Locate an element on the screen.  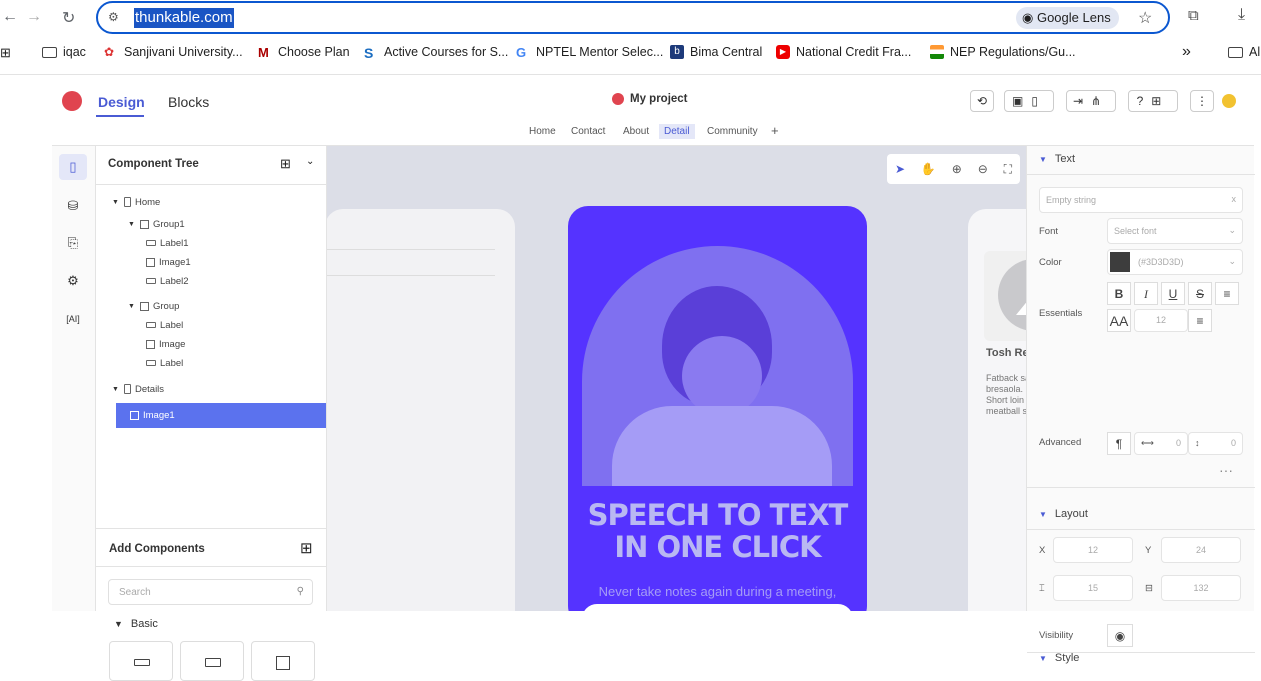
tree-item-label2: Label2 is located at coordinates (167, 281).